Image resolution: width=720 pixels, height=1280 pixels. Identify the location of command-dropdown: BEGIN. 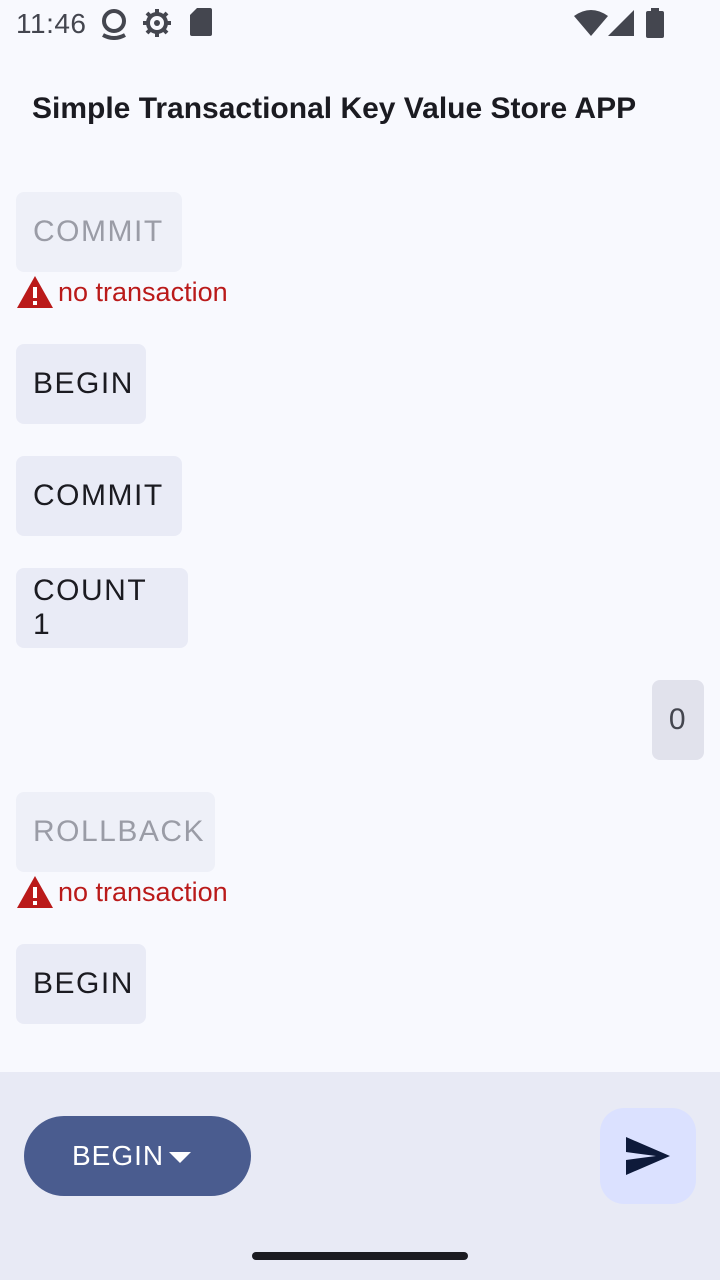
(137, 1156).